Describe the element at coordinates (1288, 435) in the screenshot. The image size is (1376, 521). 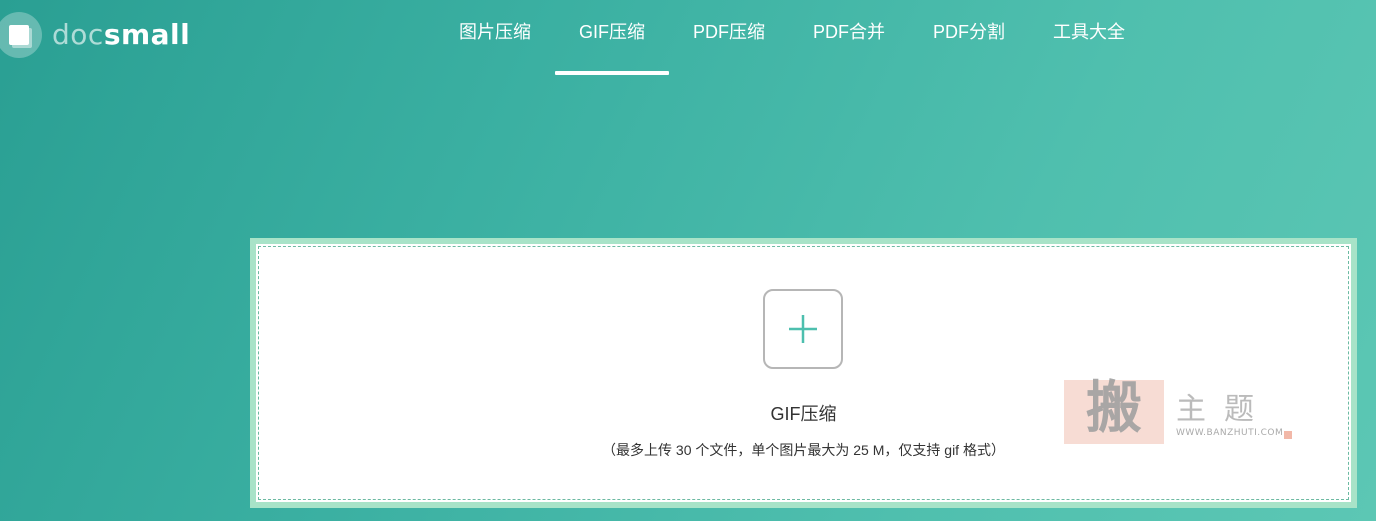
I see `watermark-dot` at that location.